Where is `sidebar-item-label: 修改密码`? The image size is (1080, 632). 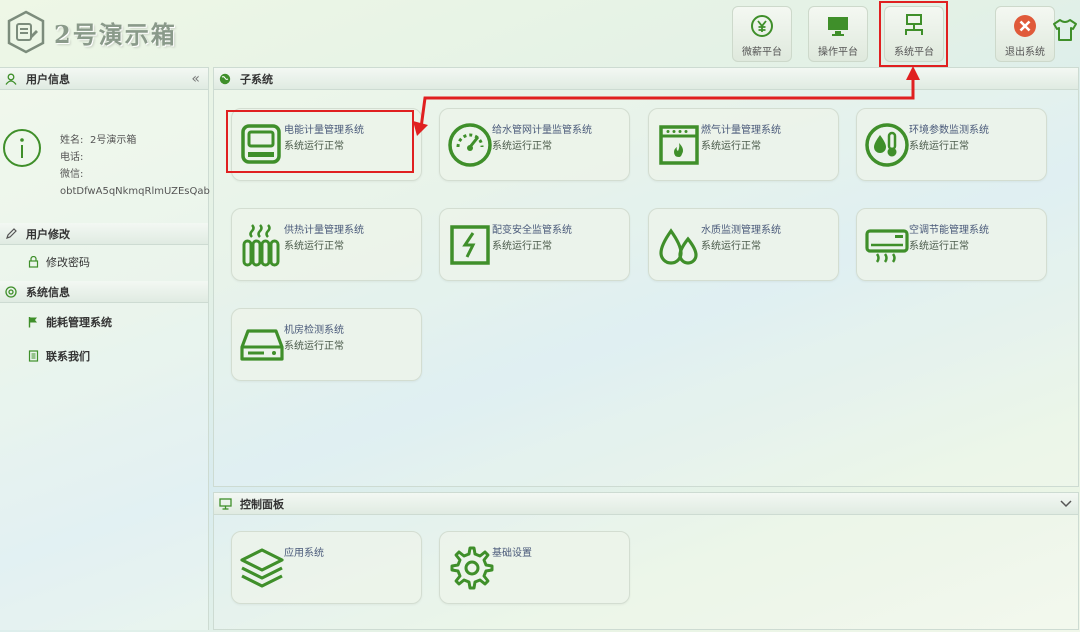 sidebar-item-label: 修改密码 is located at coordinates (68, 262).